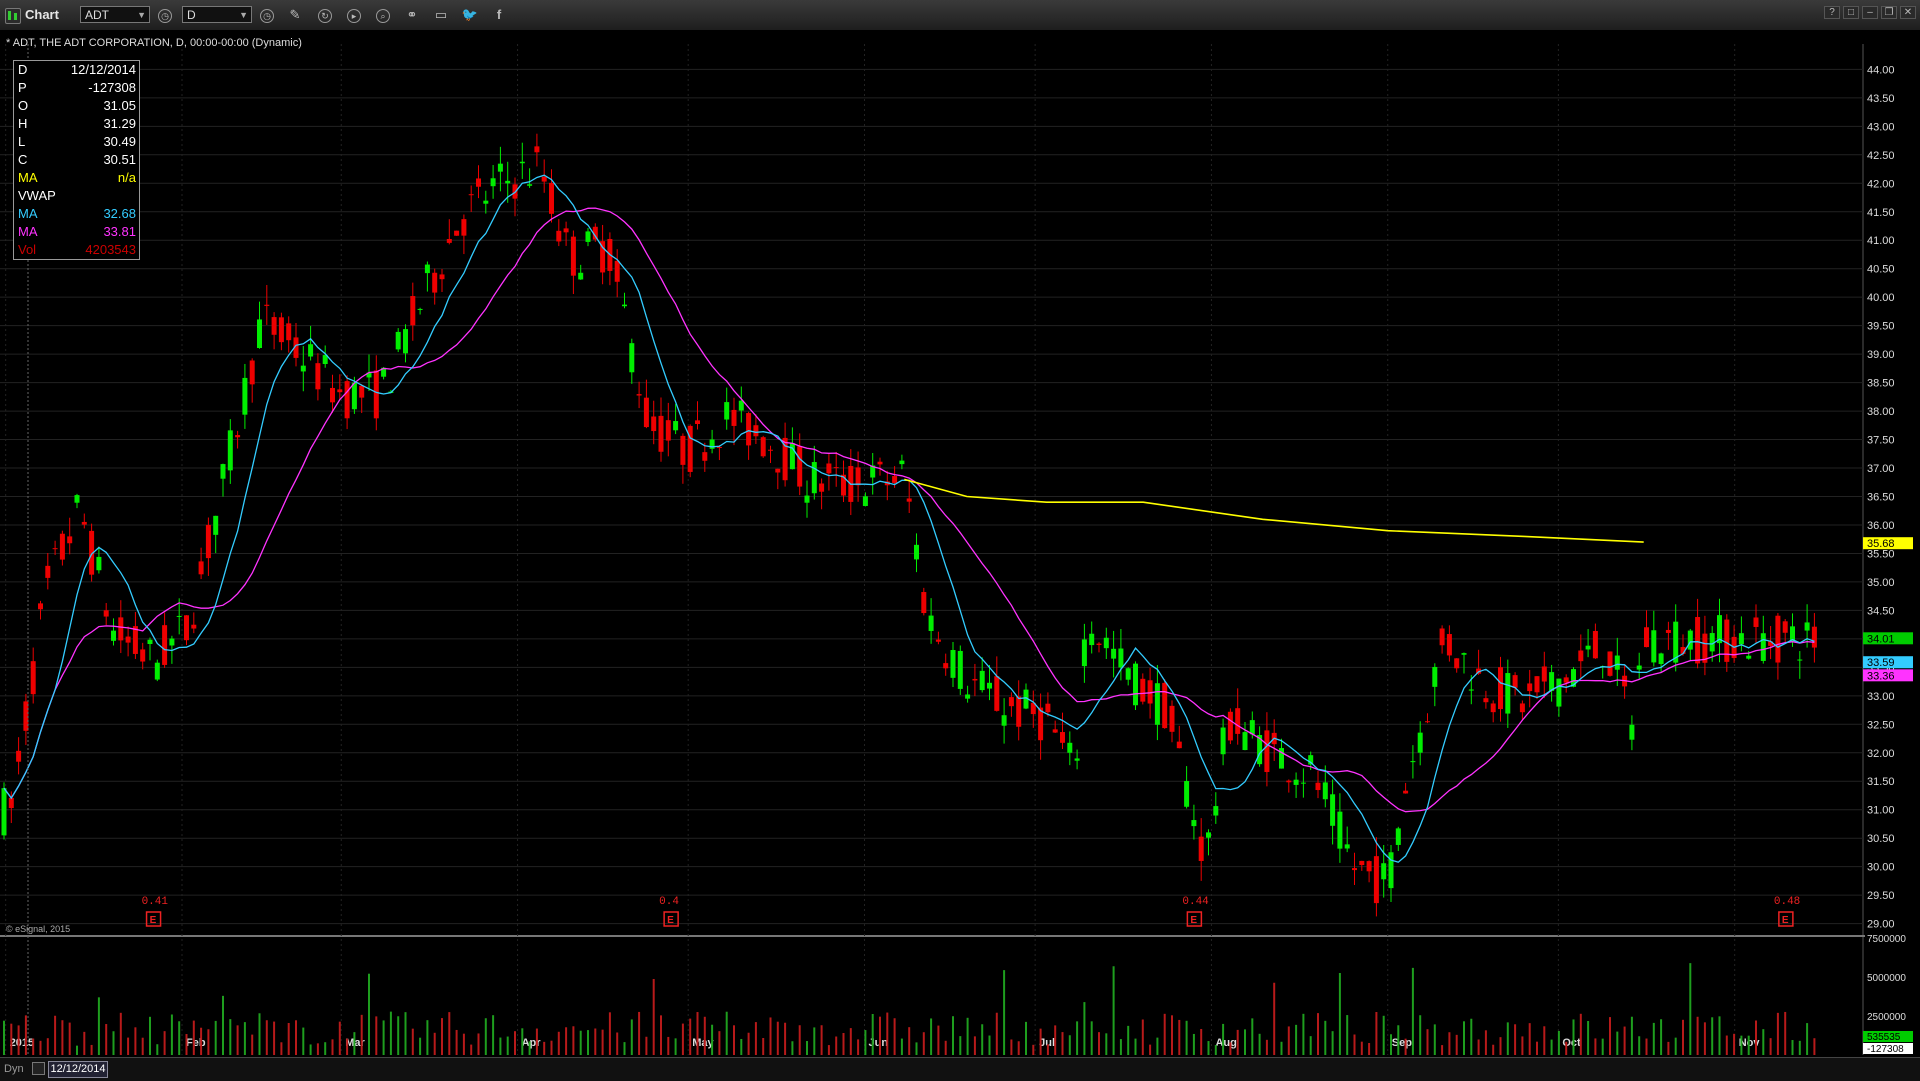 This screenshot has width=1920, height=1081. What do you see at coordinates (295, 15) in the screenshot?
I see `pencil-icon: ✎` at bounding box center [295, 15].